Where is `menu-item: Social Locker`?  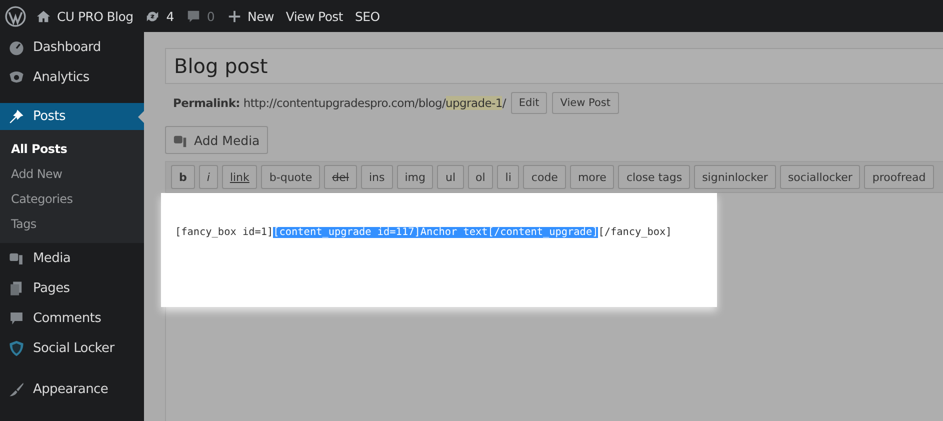
menu-item: Social Locker is located at coordinates (72, 348).